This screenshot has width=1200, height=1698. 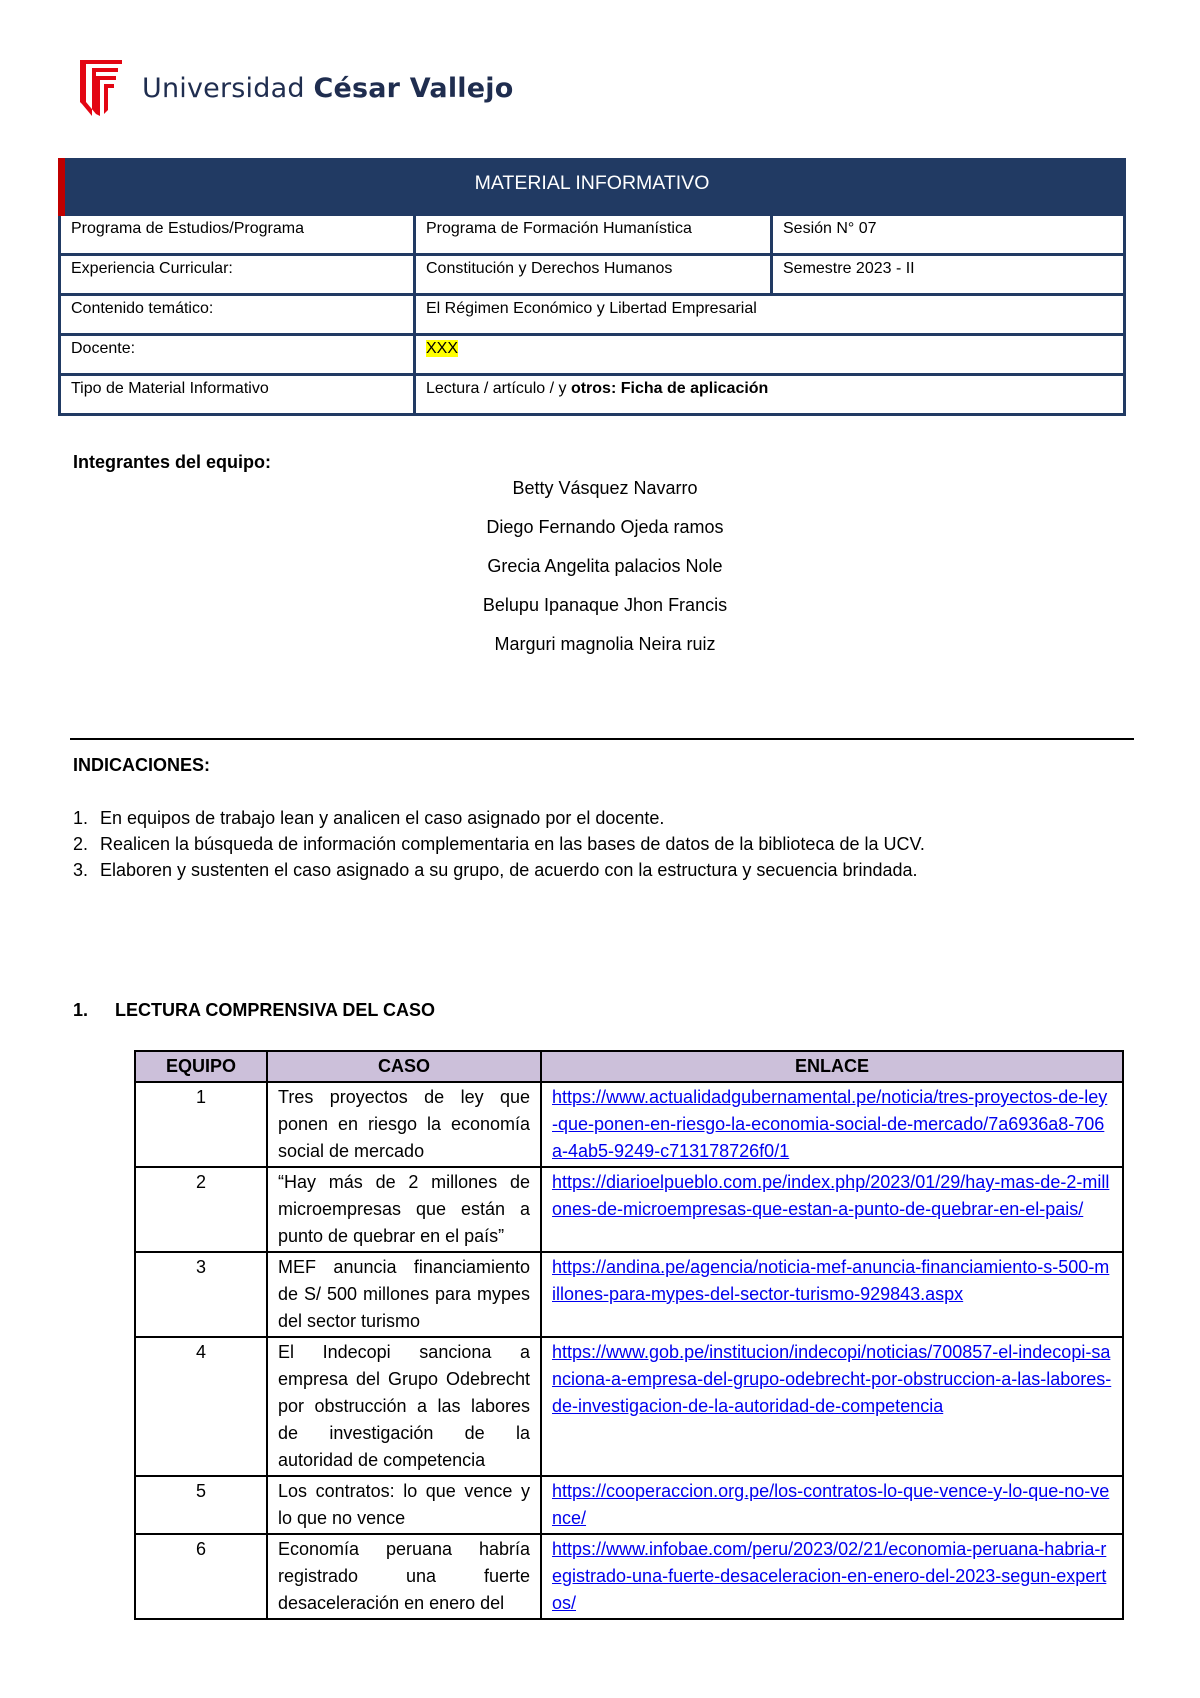 What do you see at coordinates (605, 566) in the screenshot?
I see `team-member: Grecia Angelita palacios Nole` at bounding box center [605, 566].